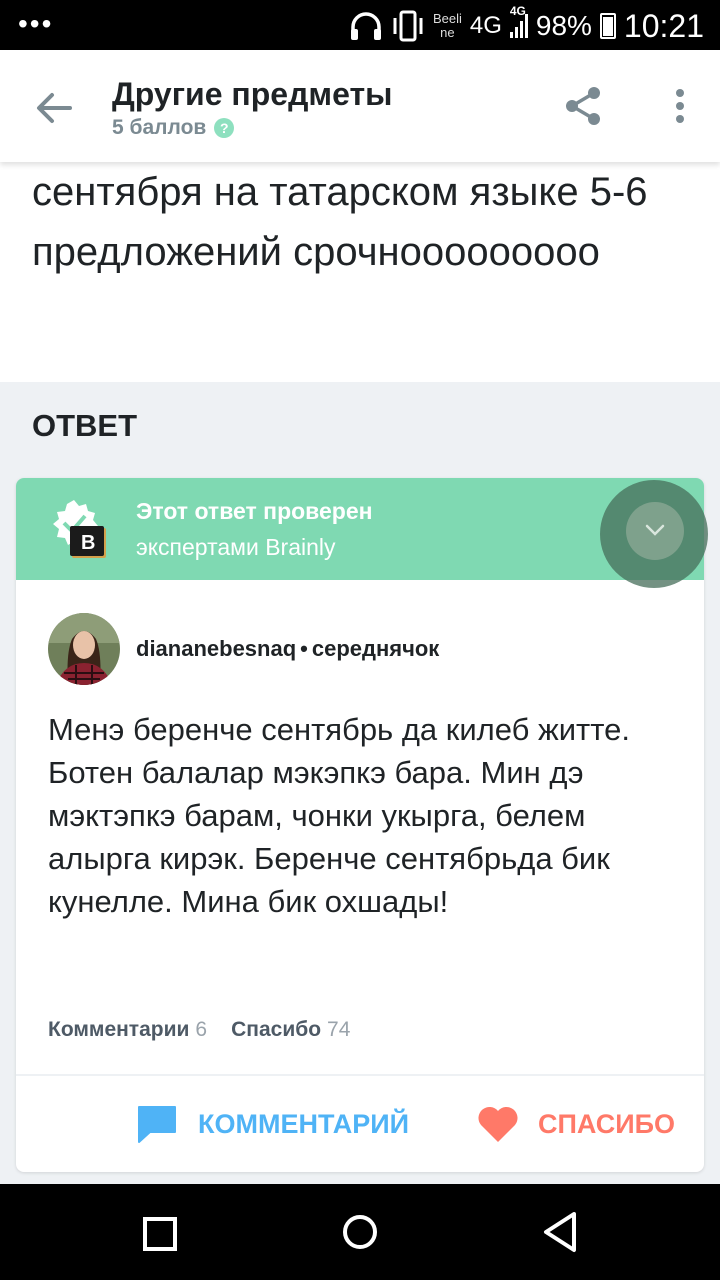 The height and width of the screenshot is (1280, 720). I want to click on chevron-down-icon, so click(655, 530).